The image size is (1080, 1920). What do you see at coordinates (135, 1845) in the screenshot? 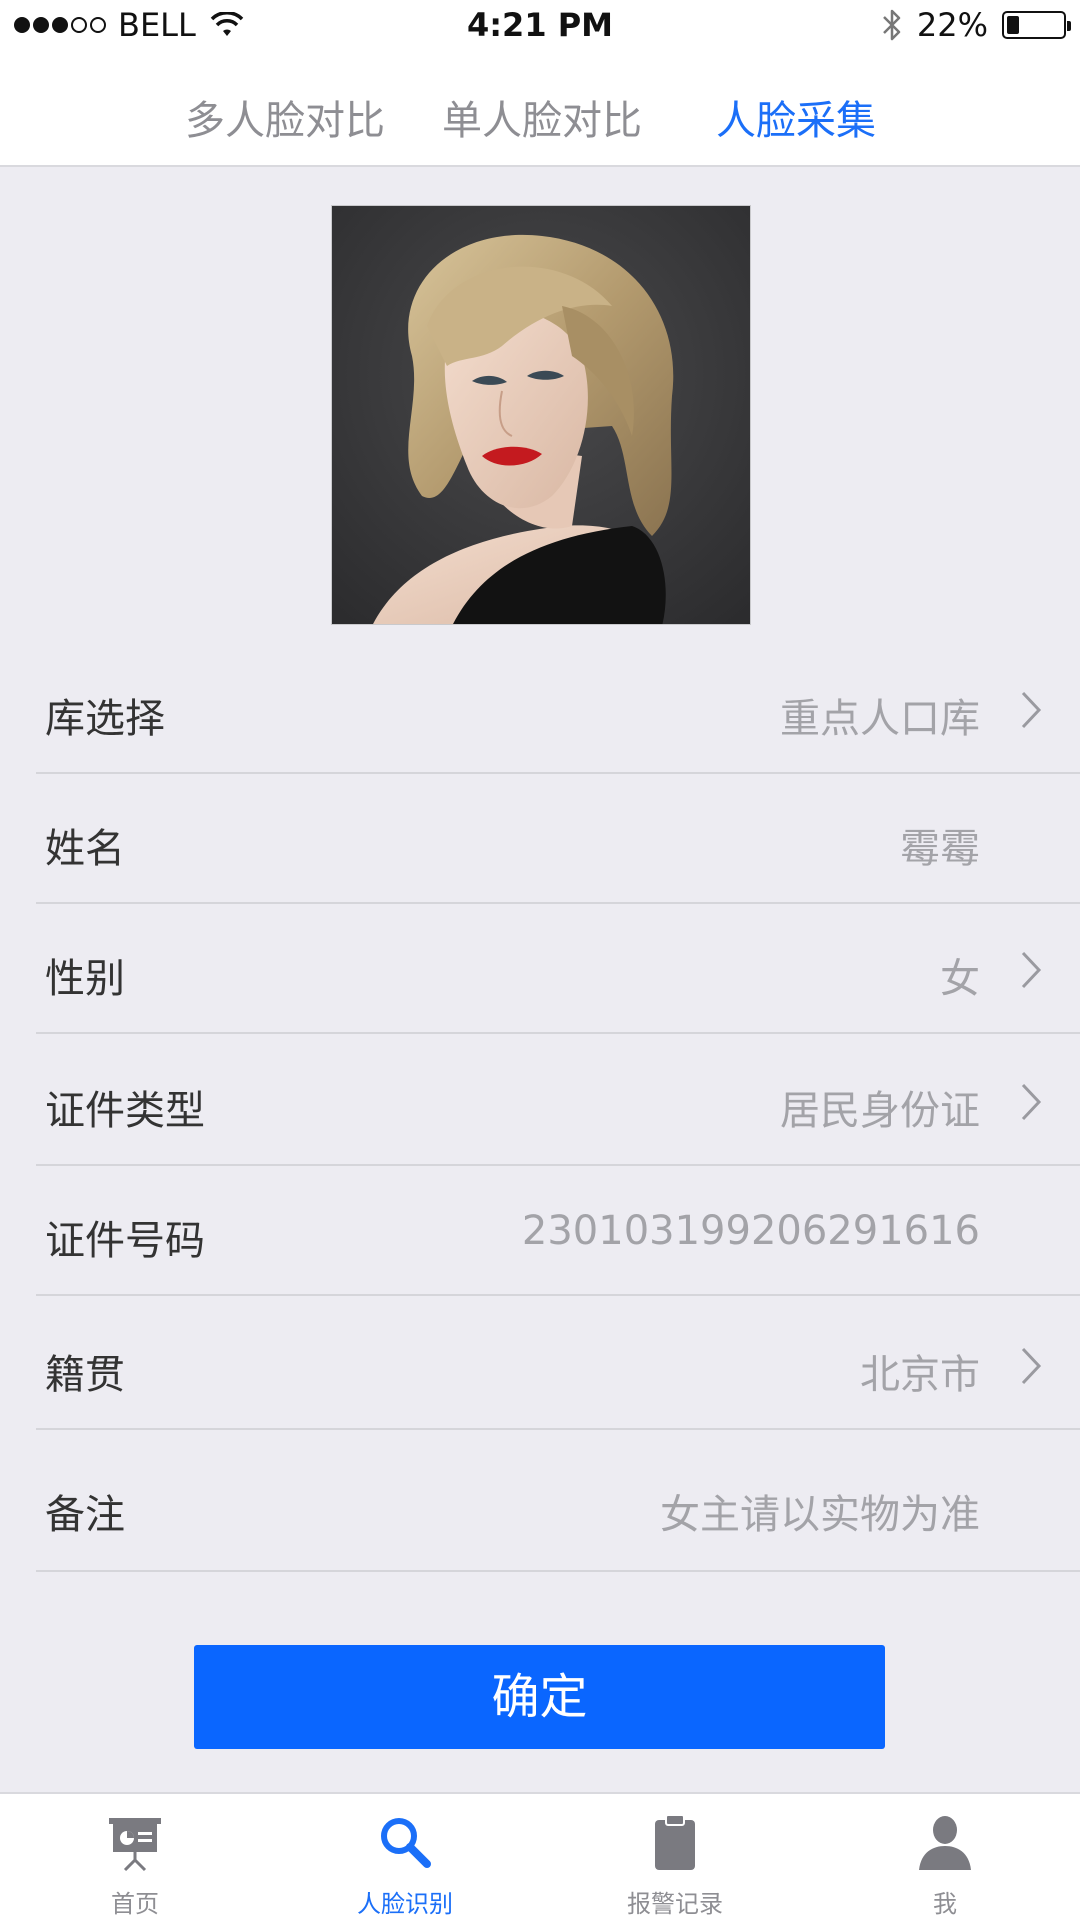
I see `presentation-board-icon` at bounding box center [135, 1845].